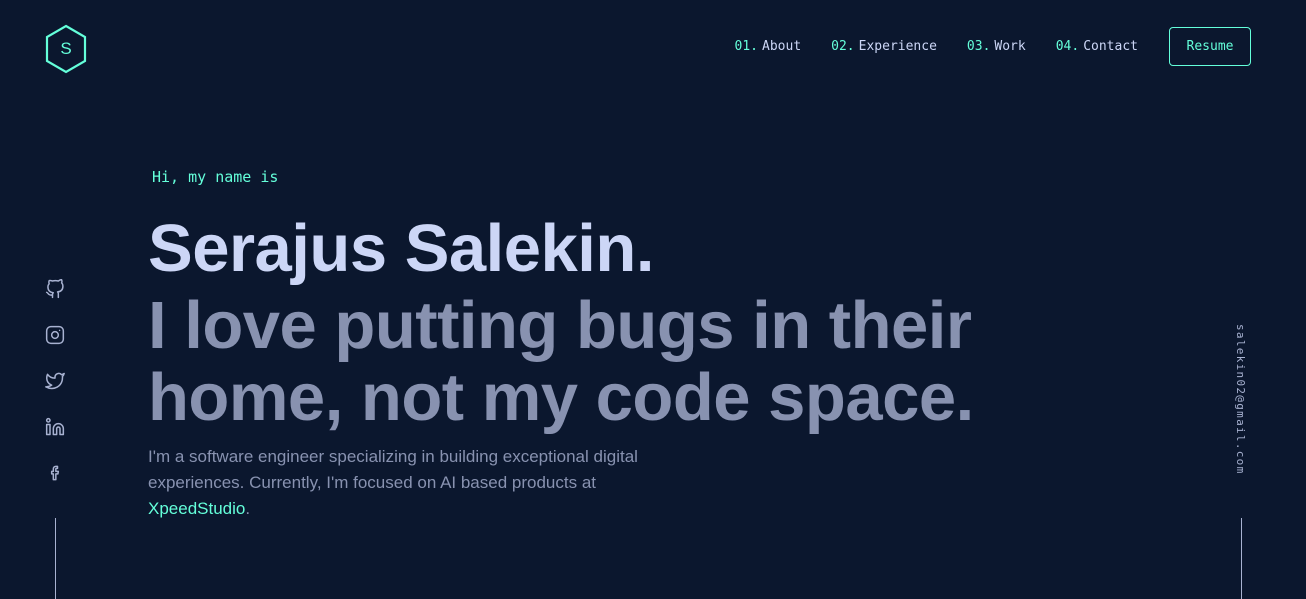  I want to click on nav-label: Experience, so click(897, 46).